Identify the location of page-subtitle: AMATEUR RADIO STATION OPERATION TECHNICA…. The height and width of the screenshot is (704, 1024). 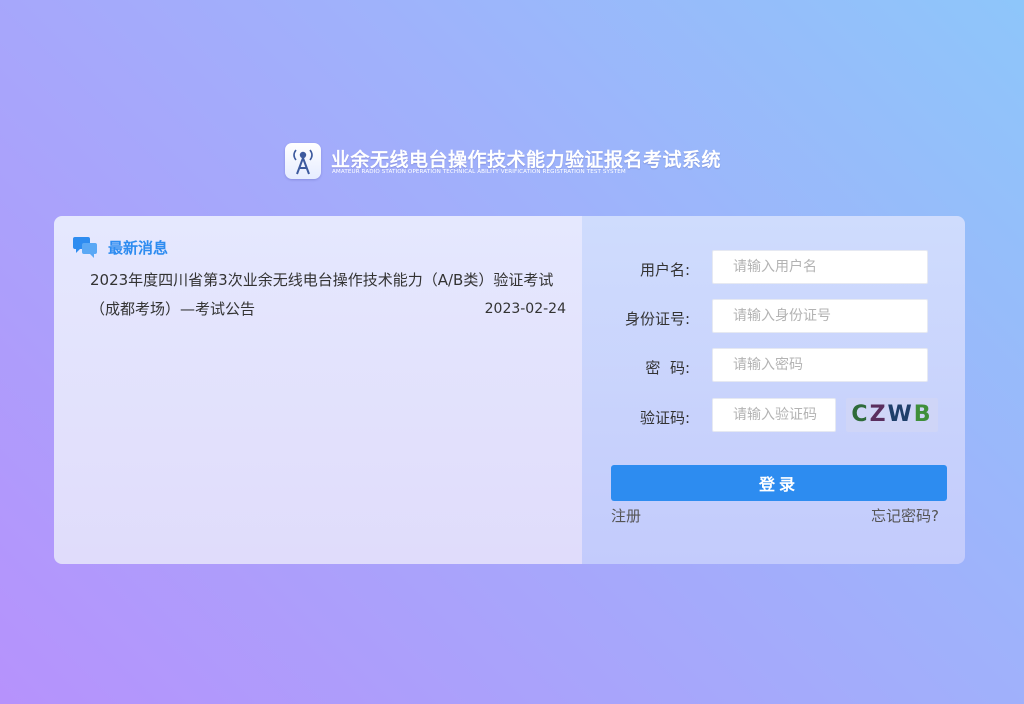
(479, 172).